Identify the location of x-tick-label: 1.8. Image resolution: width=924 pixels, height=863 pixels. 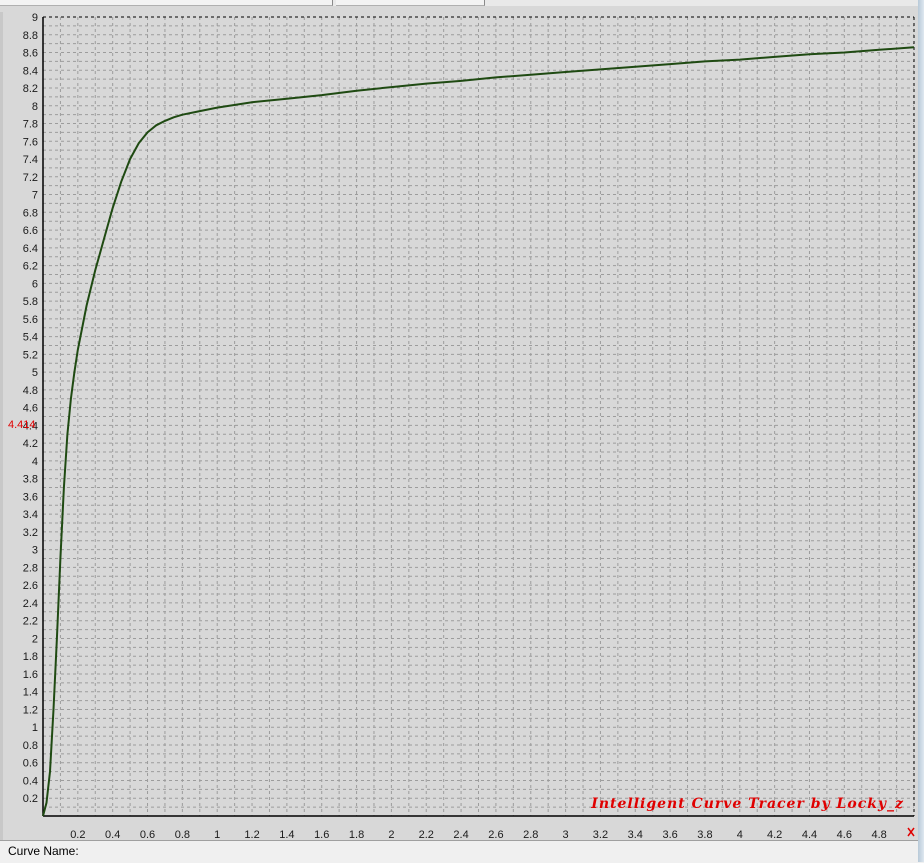
(356, 834).